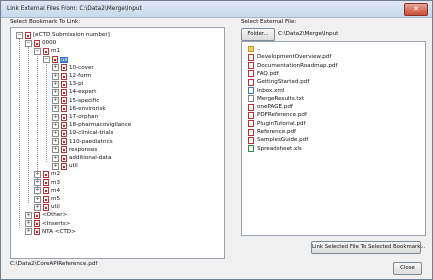 The image size is (433, 280). What do you see at coordinates (416, 9) in the screenshot?
I see `window-close-button: ✕` at bounding box center [416, 9].